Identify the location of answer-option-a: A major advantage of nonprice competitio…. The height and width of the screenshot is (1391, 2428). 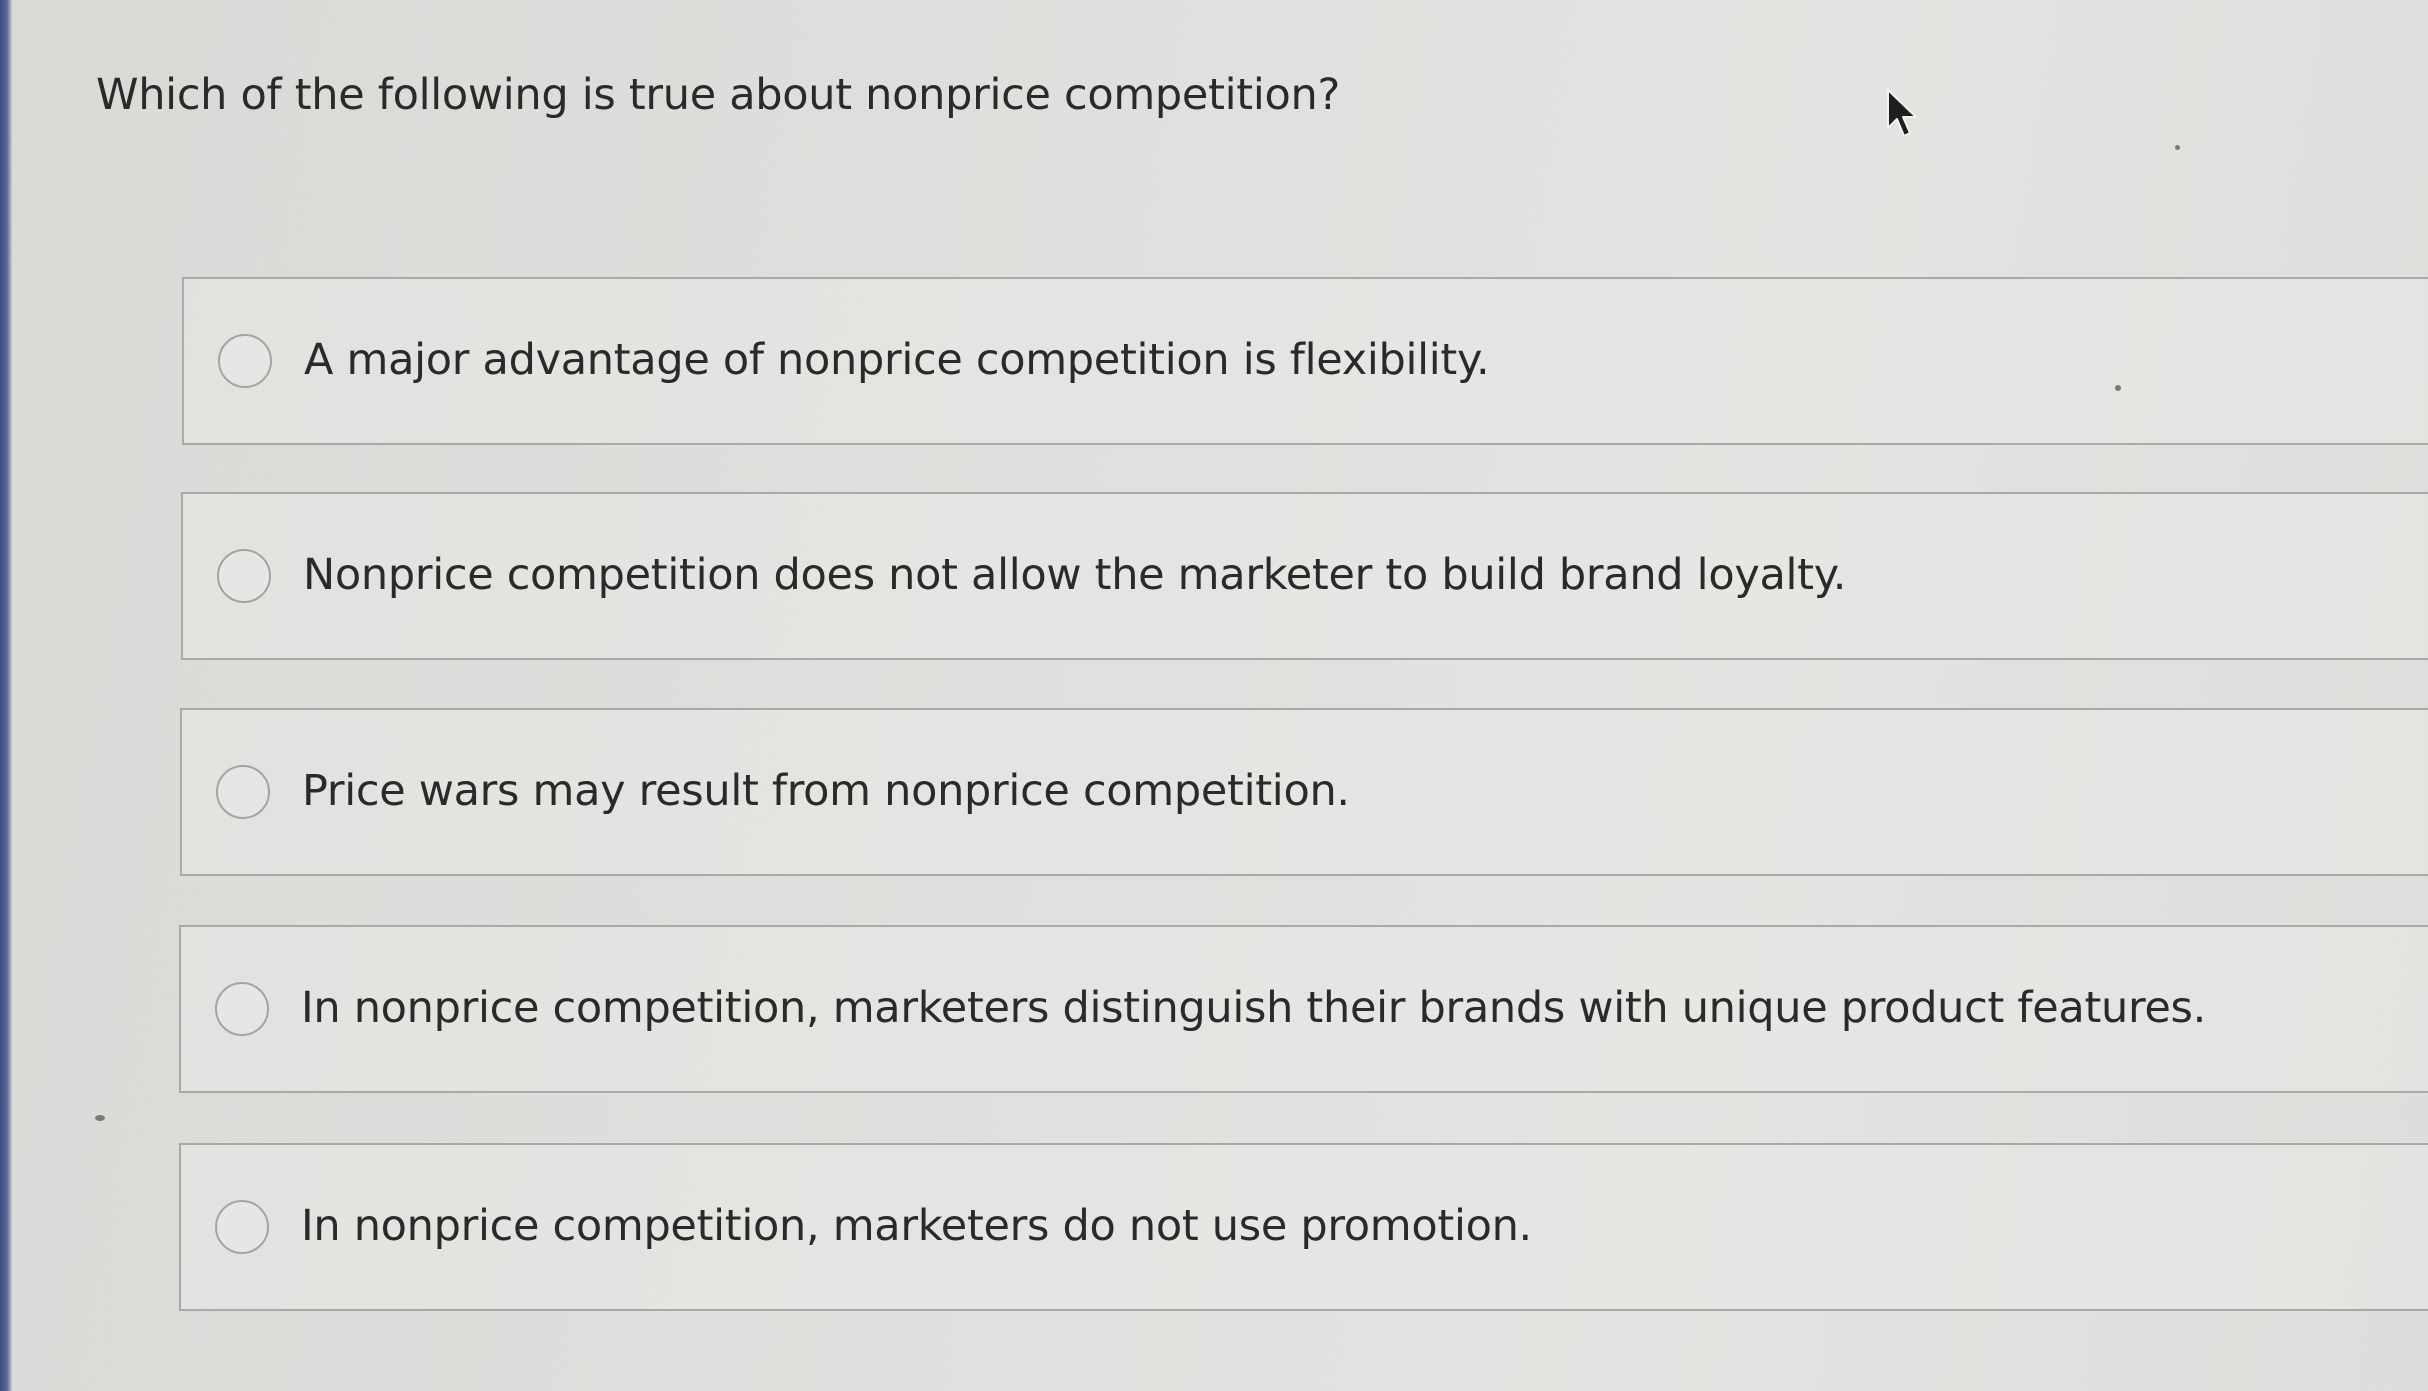
(1305, 361).